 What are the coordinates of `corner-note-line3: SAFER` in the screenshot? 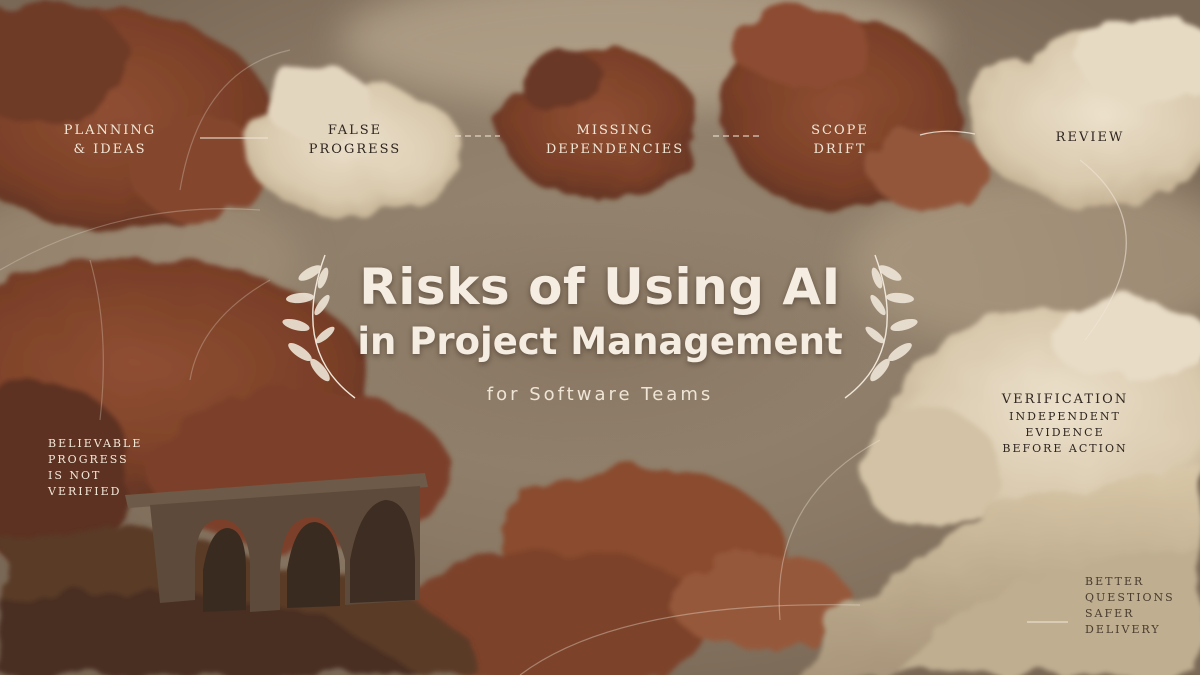 It's located at (1110, 613).